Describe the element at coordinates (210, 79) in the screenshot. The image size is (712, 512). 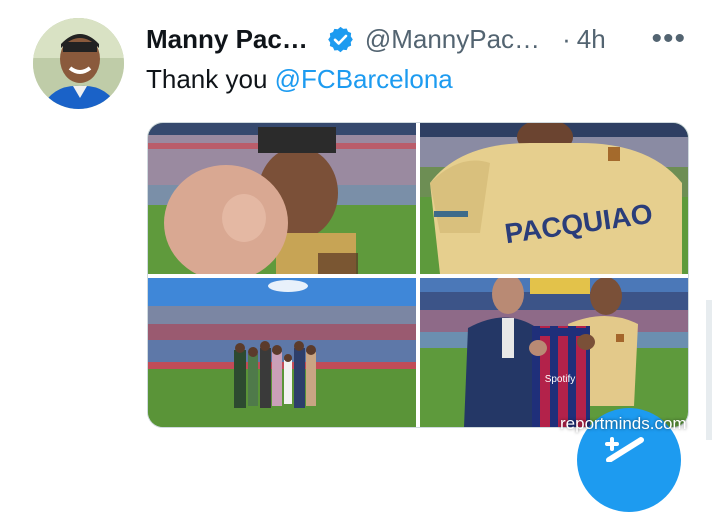
I see `tweet-text-prefix: Thank you` at that location.